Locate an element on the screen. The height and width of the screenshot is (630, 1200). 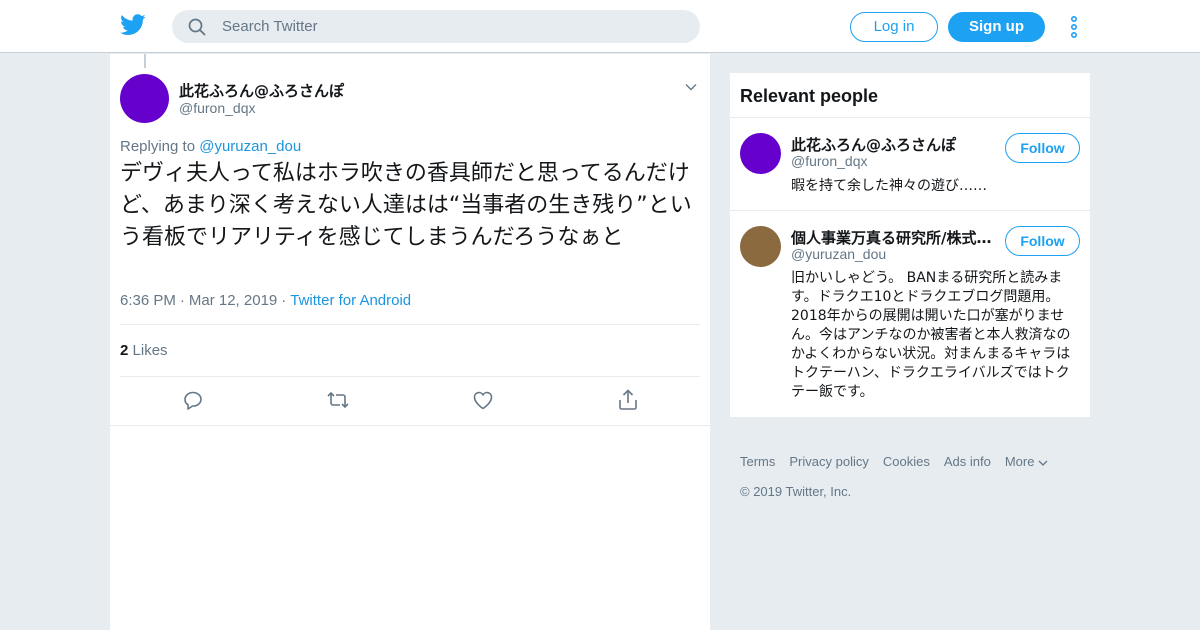
top-bar: Log in Sign up is located at coordinates (600, 26).